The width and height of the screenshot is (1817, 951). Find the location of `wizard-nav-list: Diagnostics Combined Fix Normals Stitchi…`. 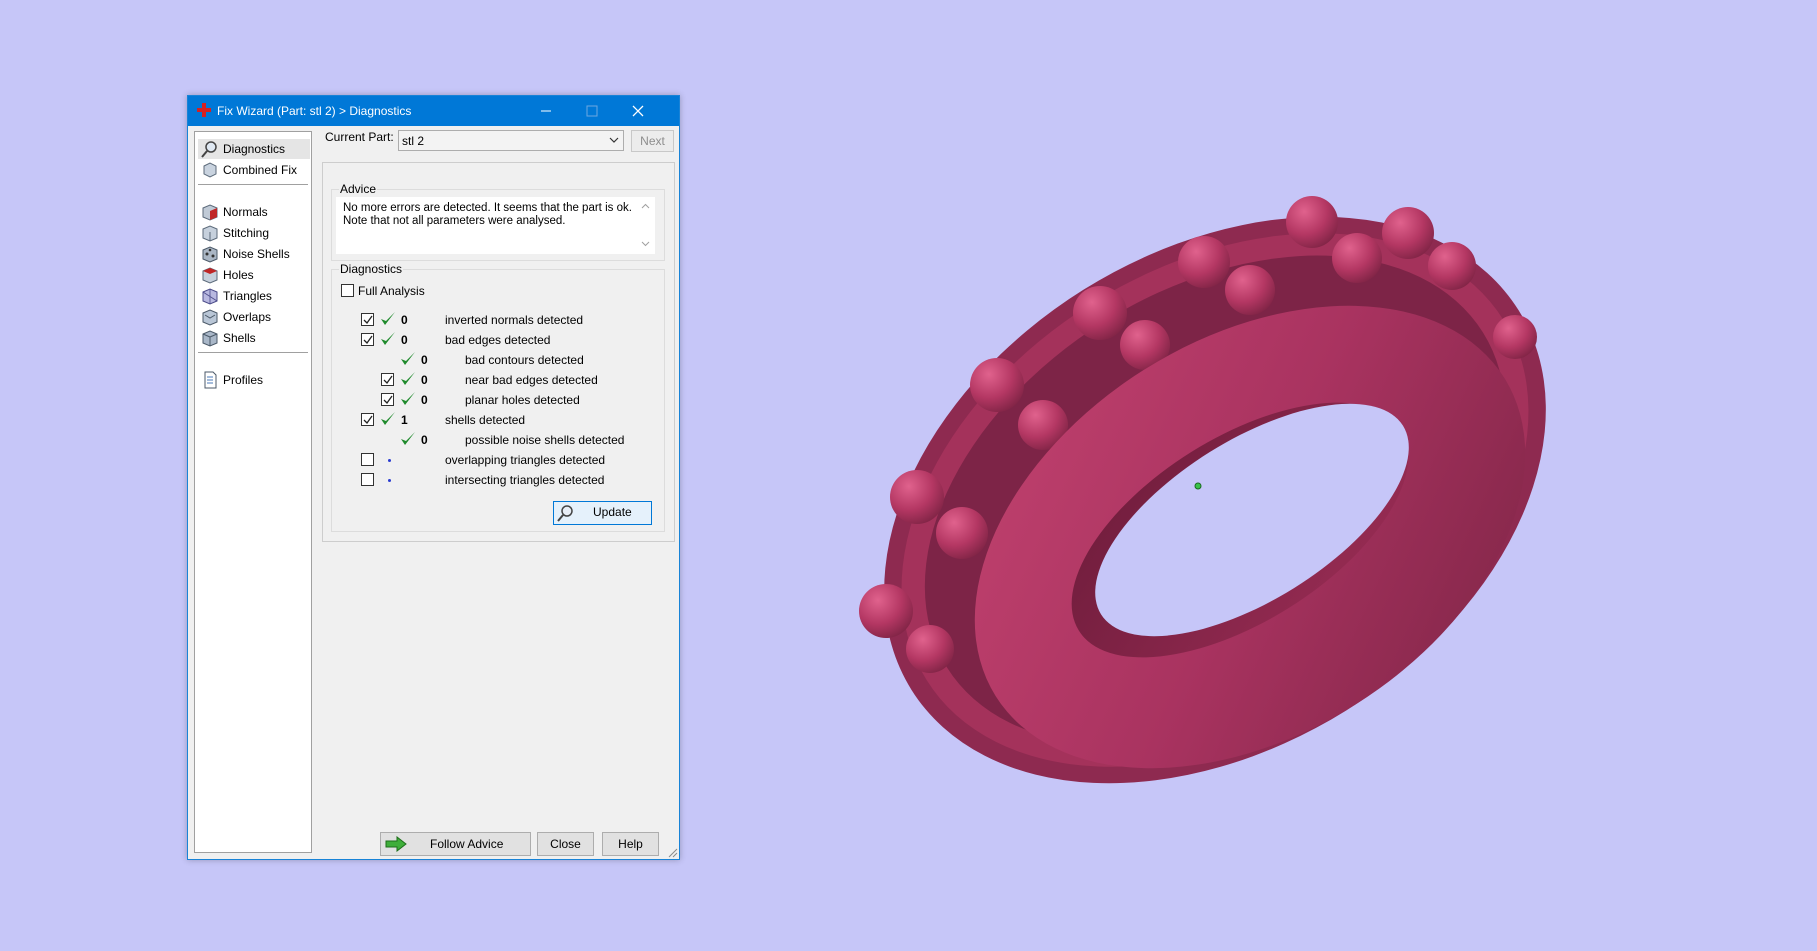

wizard-nav-list: Diagnostics Combined Fix Normals Stitchi… is located at coordinates (253, 492).